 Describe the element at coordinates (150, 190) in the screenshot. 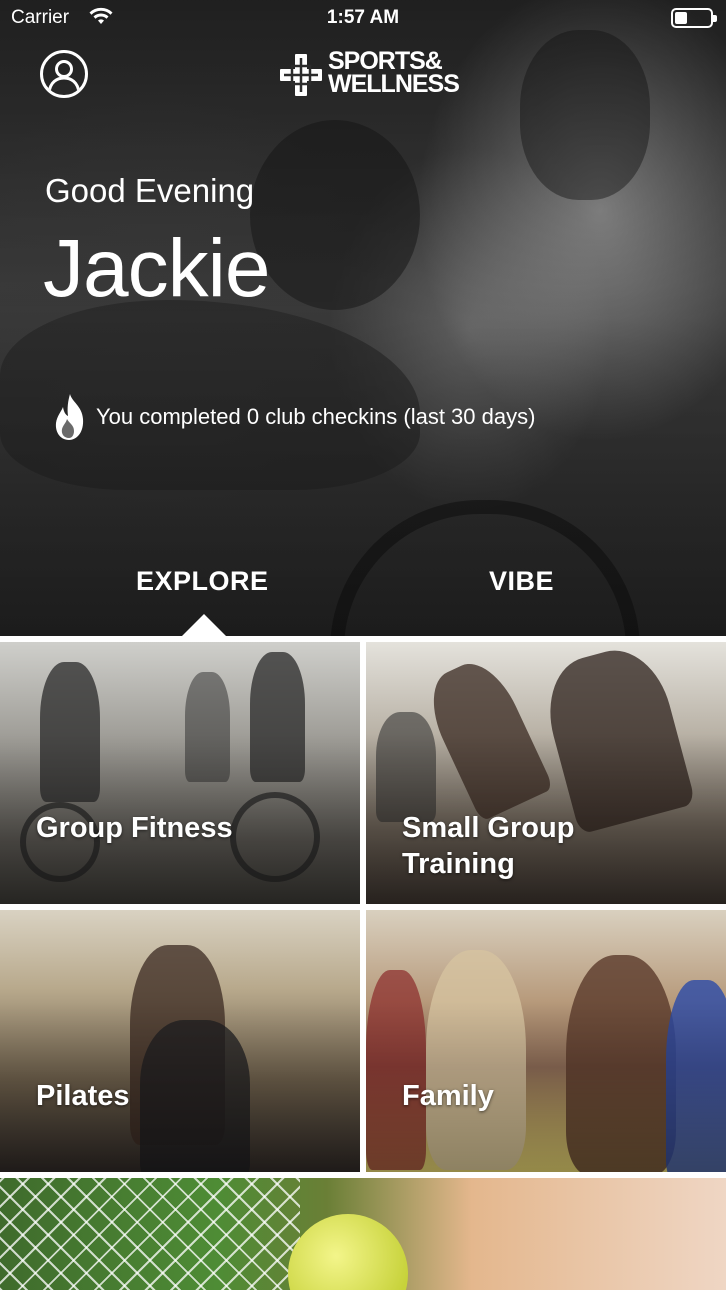

I see `greeting-text: Good Evening` at that location.